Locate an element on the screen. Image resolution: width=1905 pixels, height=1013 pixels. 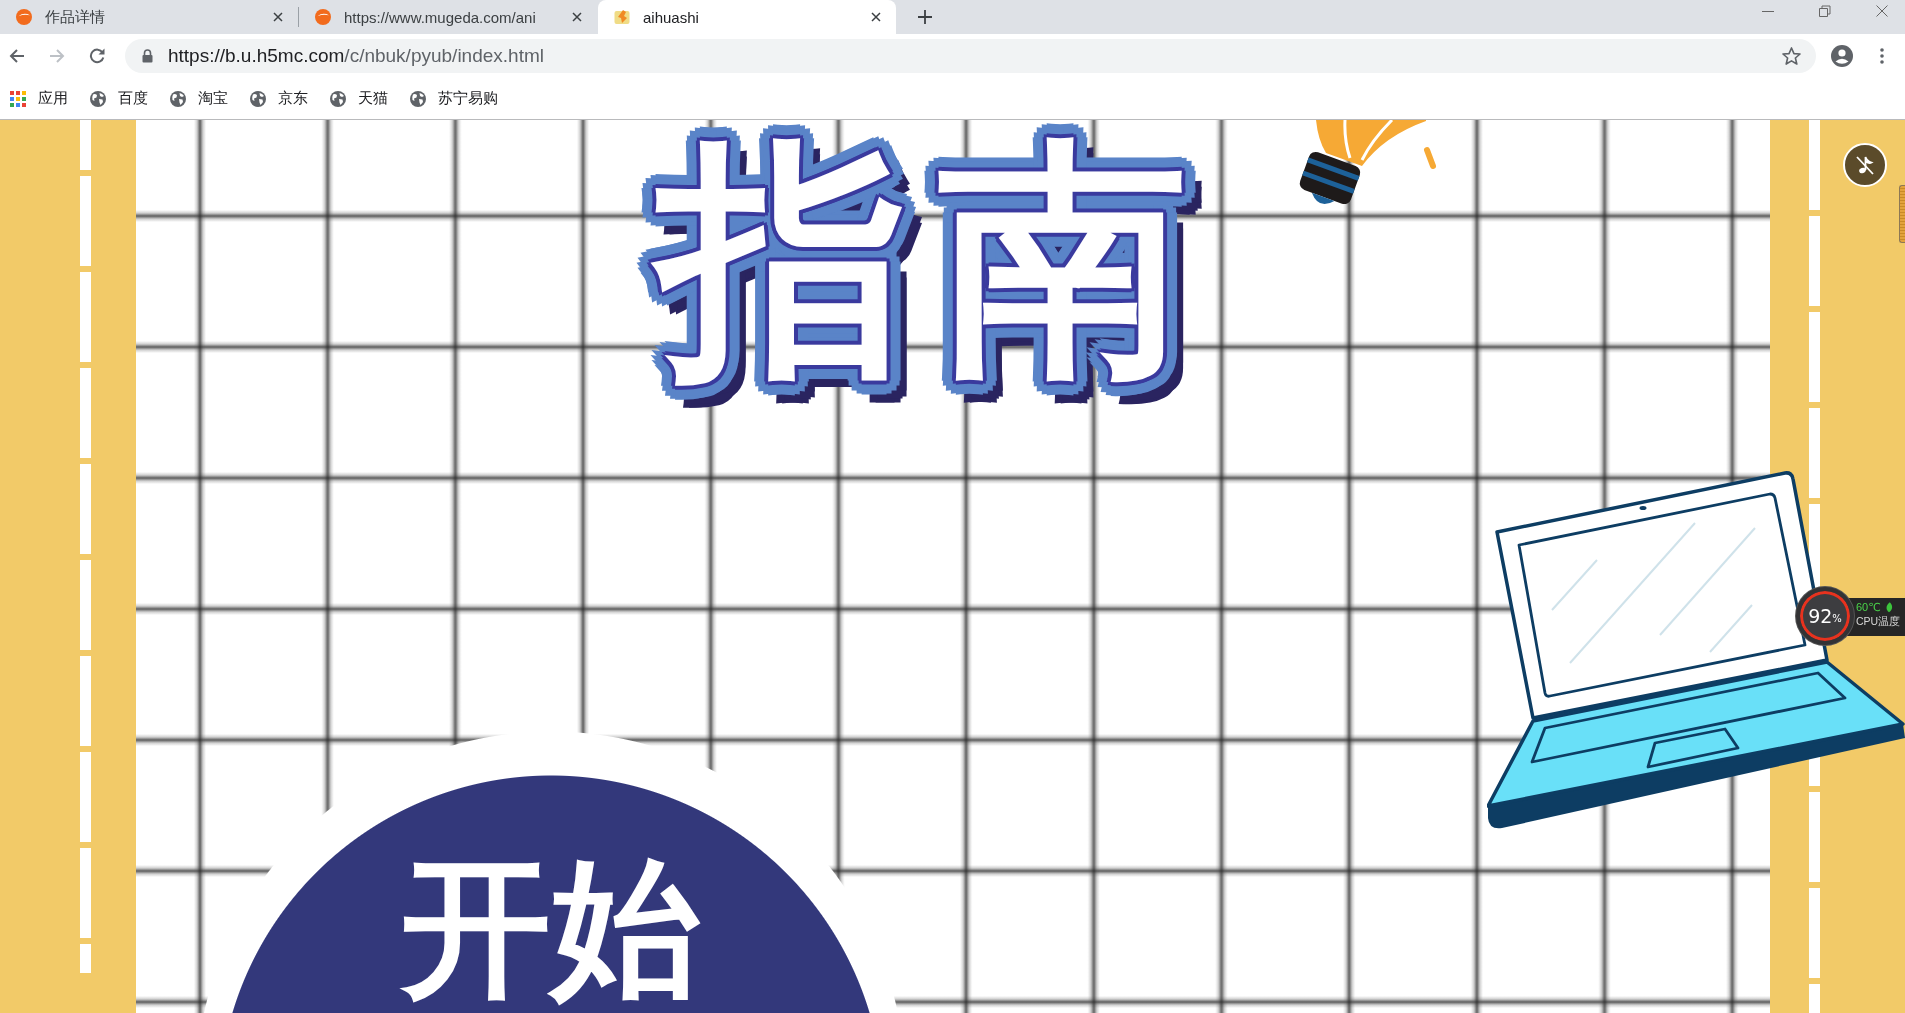
bookmark-item: 应用 is located at coordinates (39, 98).